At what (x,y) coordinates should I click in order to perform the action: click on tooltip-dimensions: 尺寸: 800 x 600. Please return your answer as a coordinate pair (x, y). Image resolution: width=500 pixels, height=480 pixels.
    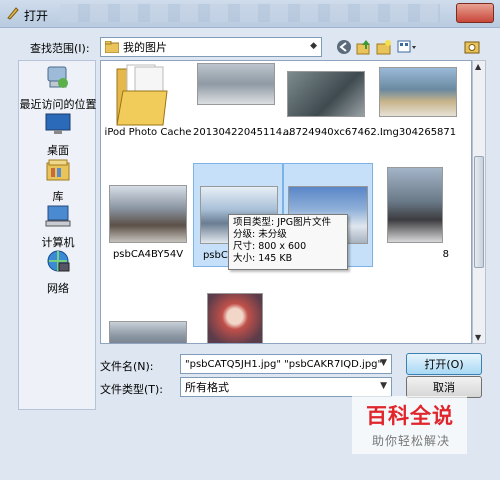
    Looking at the image, I should click on (270, 246).